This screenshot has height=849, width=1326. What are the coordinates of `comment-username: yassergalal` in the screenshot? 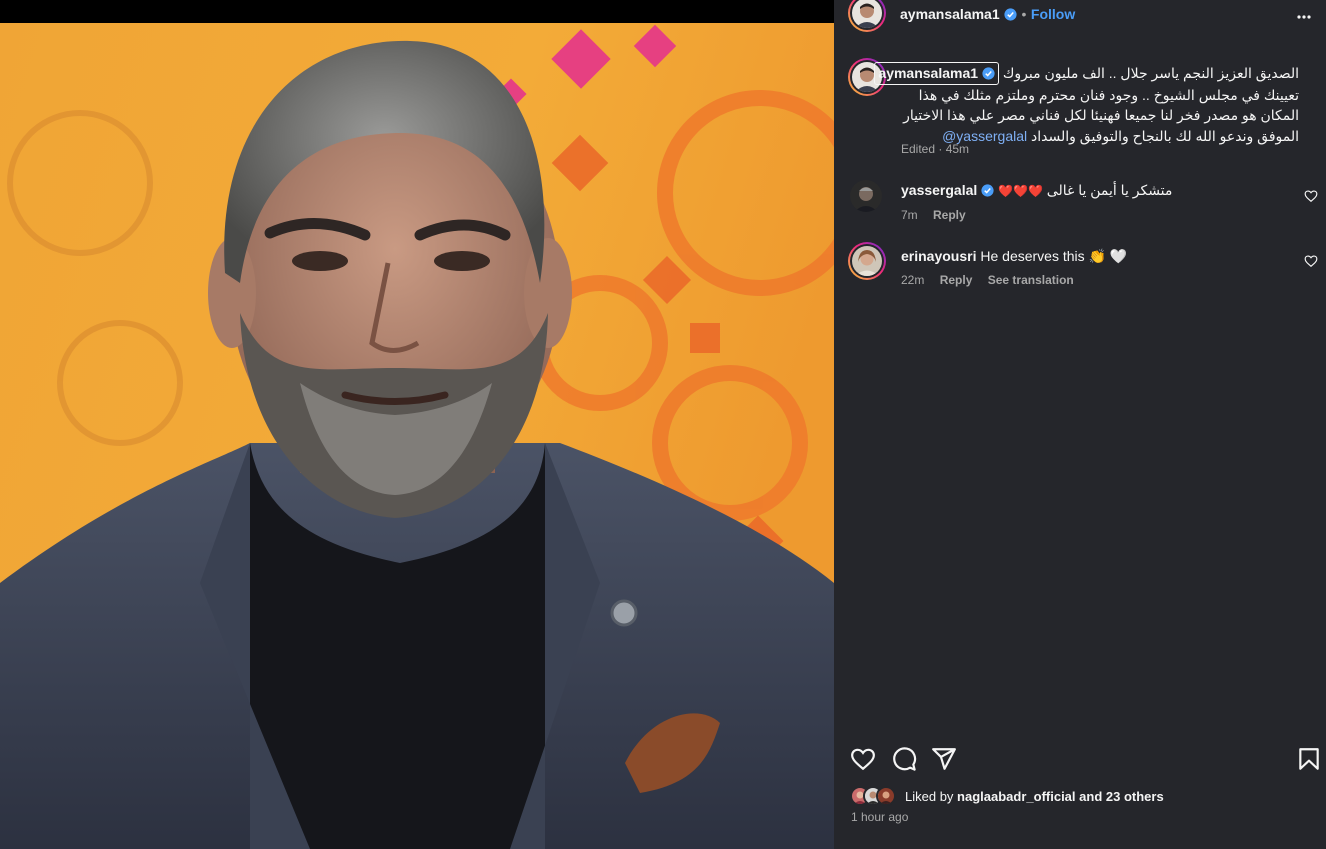 It's located at (939, 190).